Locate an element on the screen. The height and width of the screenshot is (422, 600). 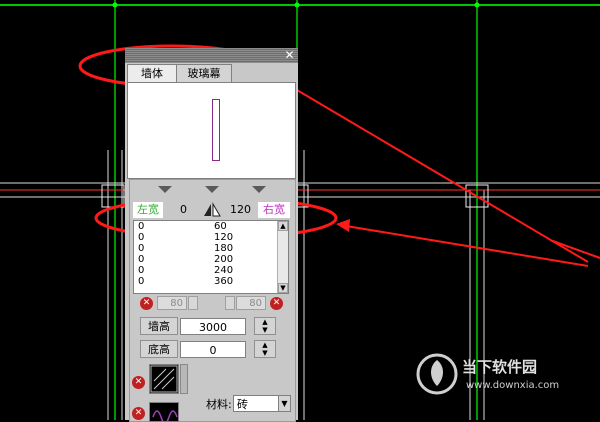
left-spin-buttons is located at coordinates (193, 303).